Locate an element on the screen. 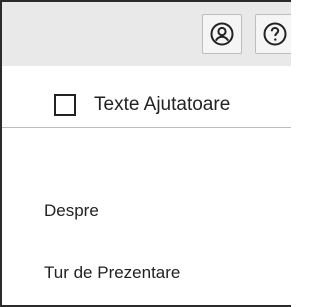 Image resolution: width=320 pixels, height=307 pixels. help-icon is located at coordinates (275, 34).